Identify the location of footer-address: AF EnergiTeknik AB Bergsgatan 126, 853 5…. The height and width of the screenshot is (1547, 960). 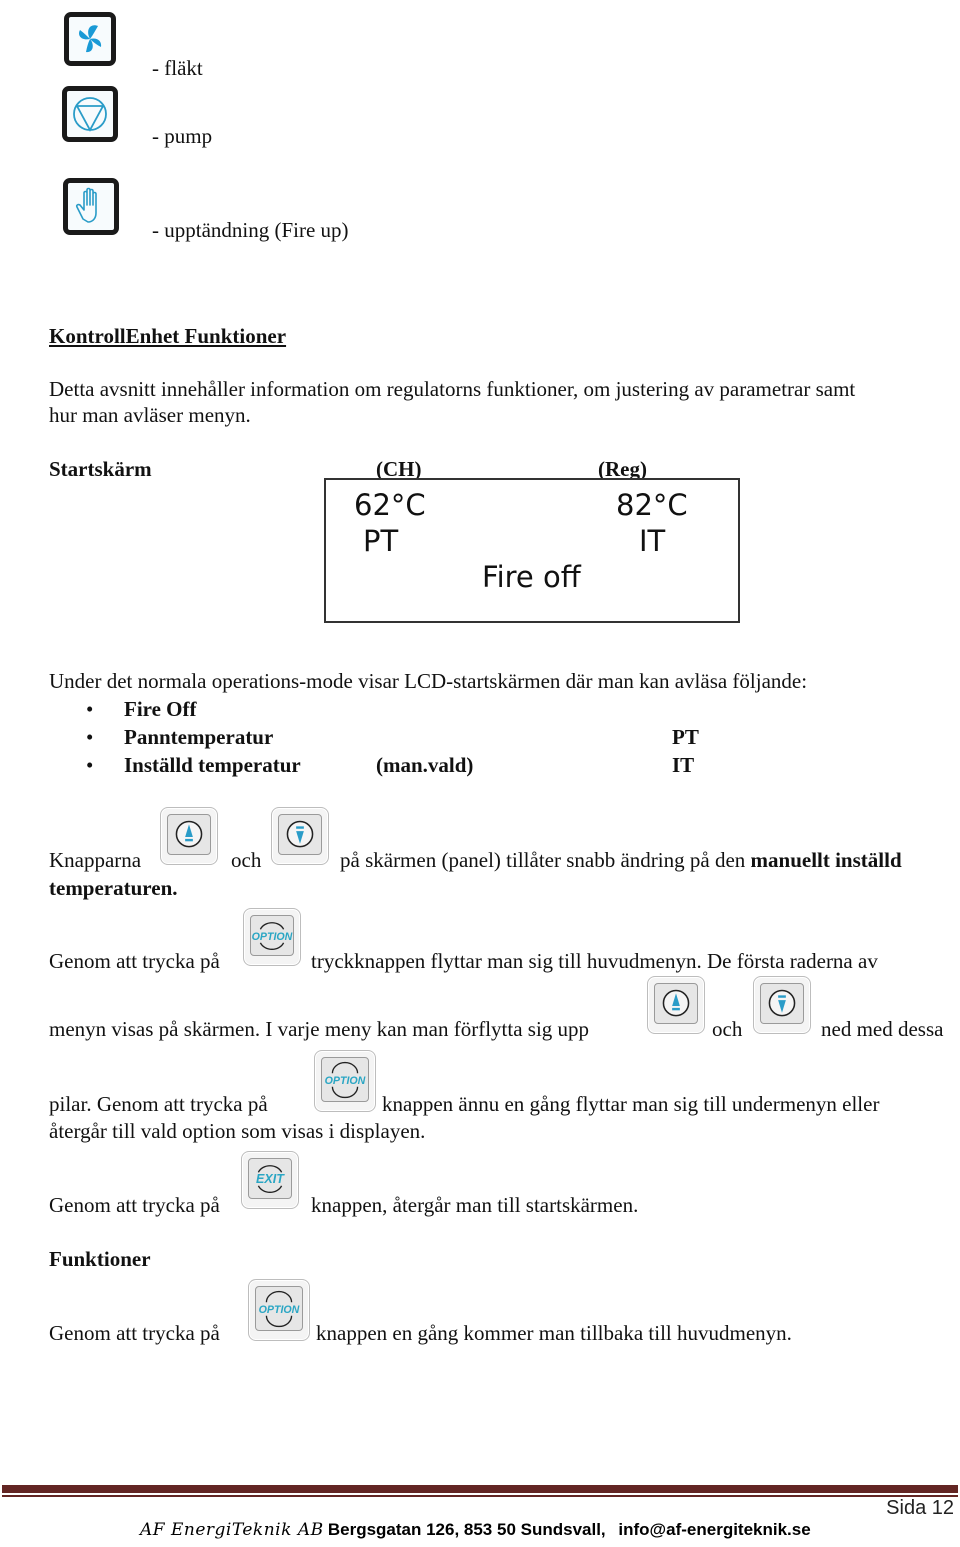
(475, 1530).